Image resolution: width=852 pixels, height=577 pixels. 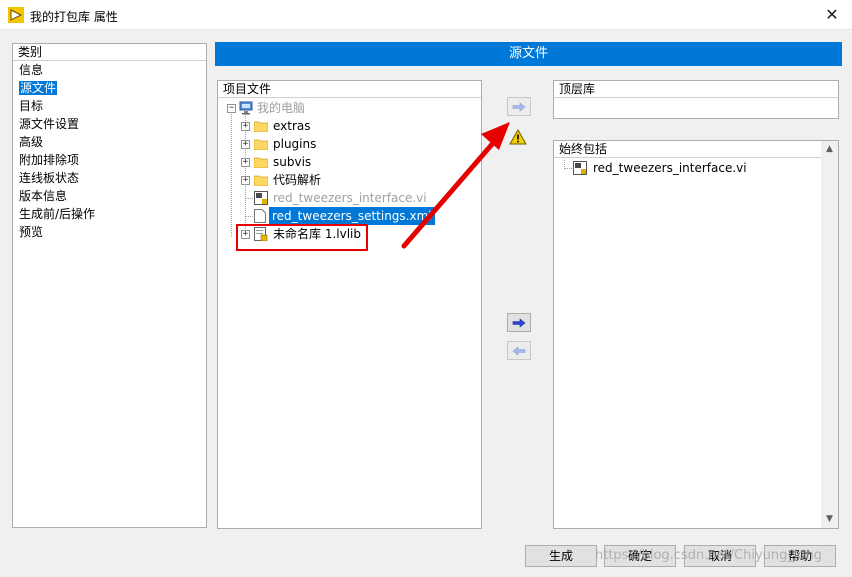 What do you see at coordinates (829, 149) in the screenshot?
I see `scroll-up-icon: ▲` at bounding box center [829, 149].